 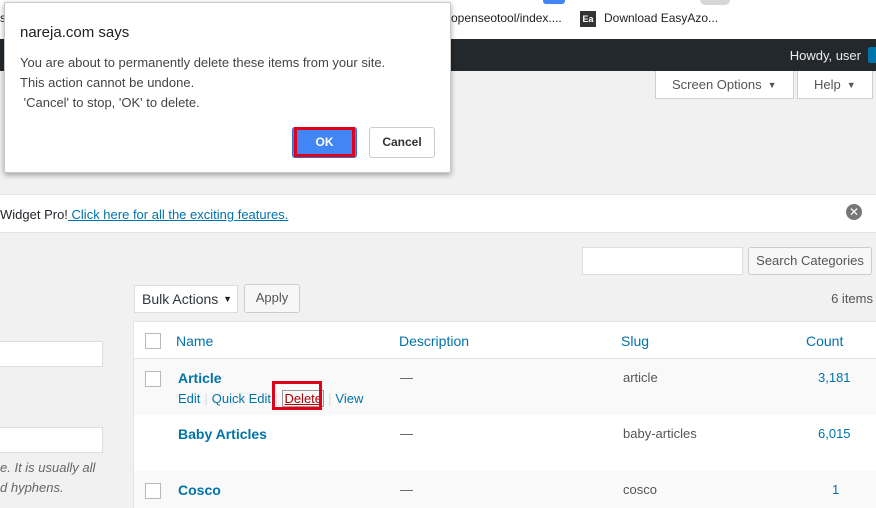 What do you see at coordinates (32, 487) in the screenshot?
I see `slug-description-line: d hyphens.` at bounding box center [32, 487].